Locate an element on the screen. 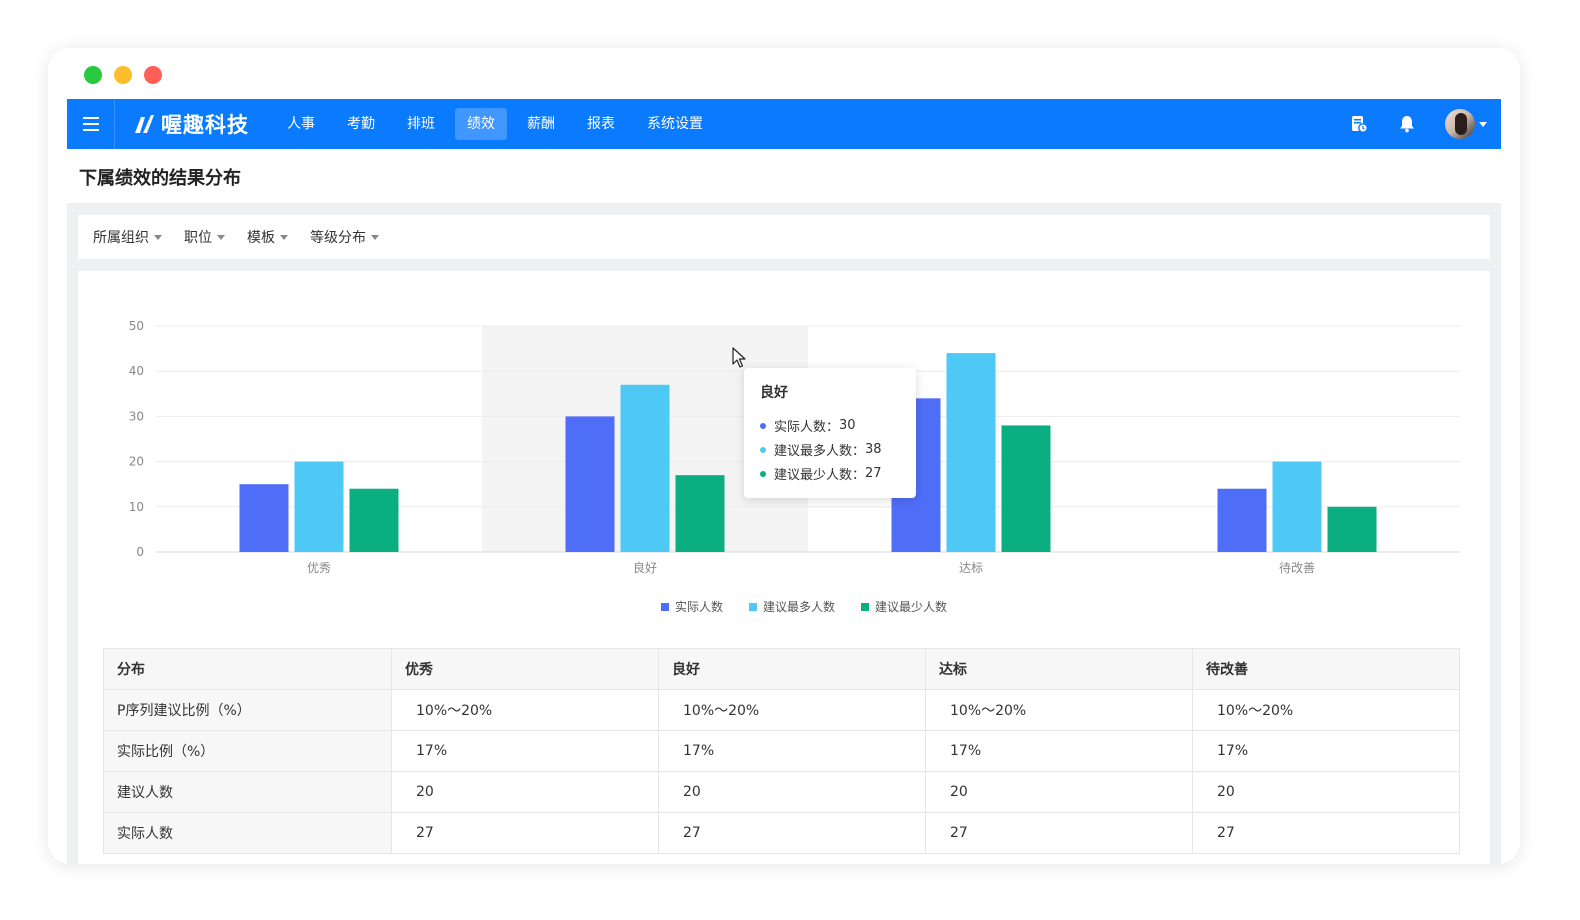 Image resolution: width=1580 pixels, height=920 pixels. x-tick-label: 待改善 is located at coordinates (1297, 567).